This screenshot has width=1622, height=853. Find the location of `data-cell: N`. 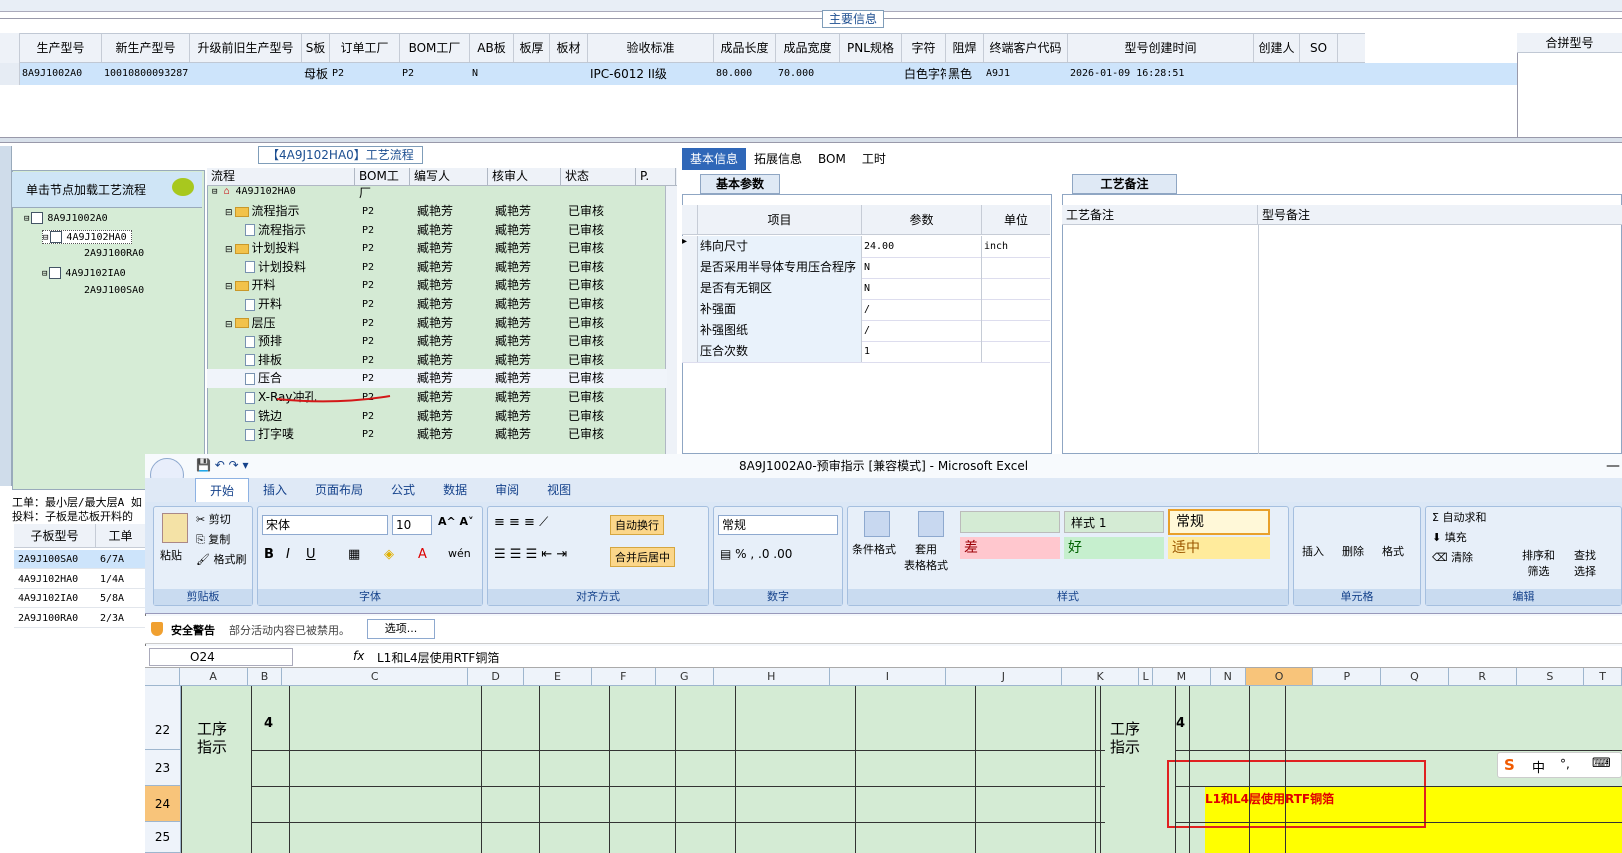

data-cell: N is located at coordinates (492, 74).